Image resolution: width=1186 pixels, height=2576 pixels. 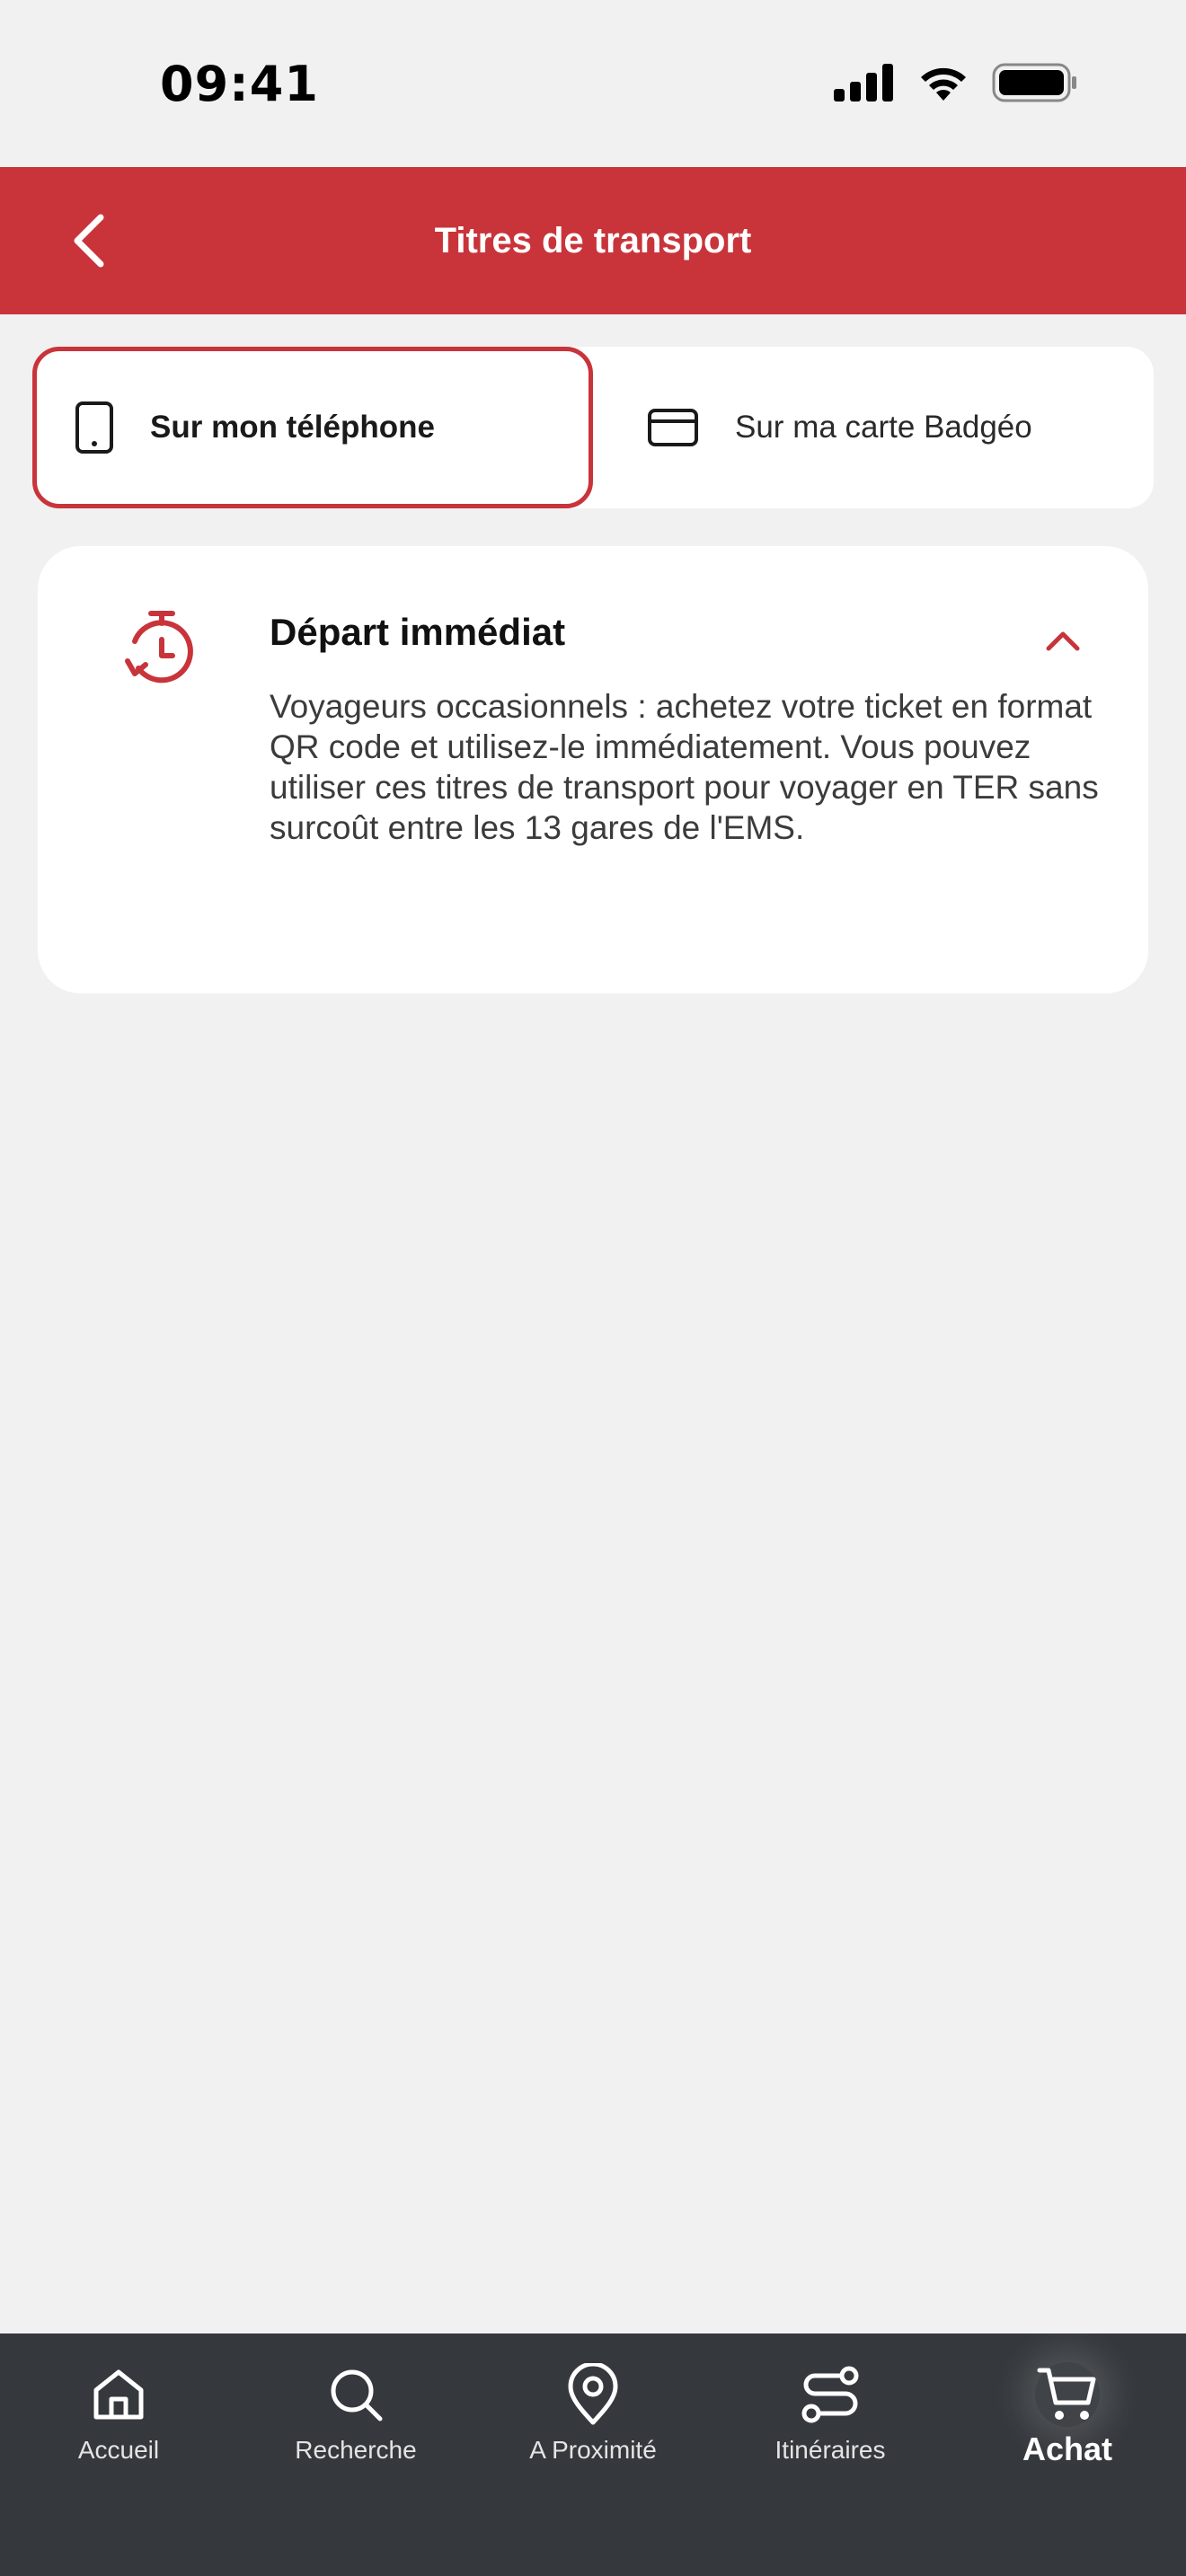 I want to click on battery-icon, so click(x=1034, y=82).